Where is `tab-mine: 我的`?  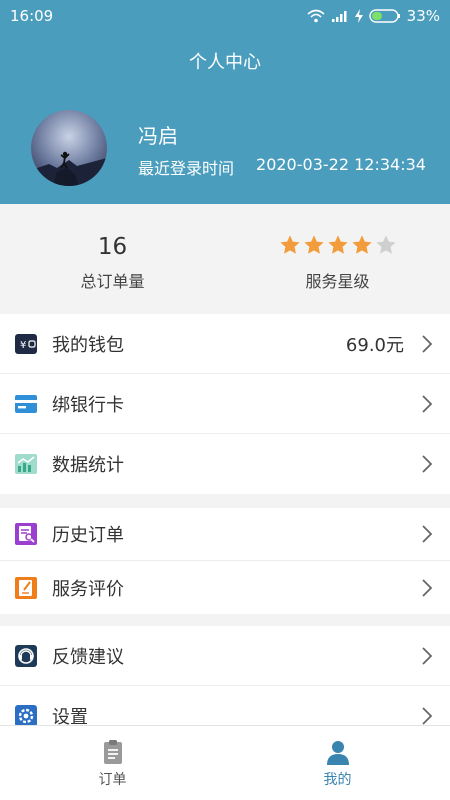
tab-mine: 我的 is located at coordinates (337, 763).